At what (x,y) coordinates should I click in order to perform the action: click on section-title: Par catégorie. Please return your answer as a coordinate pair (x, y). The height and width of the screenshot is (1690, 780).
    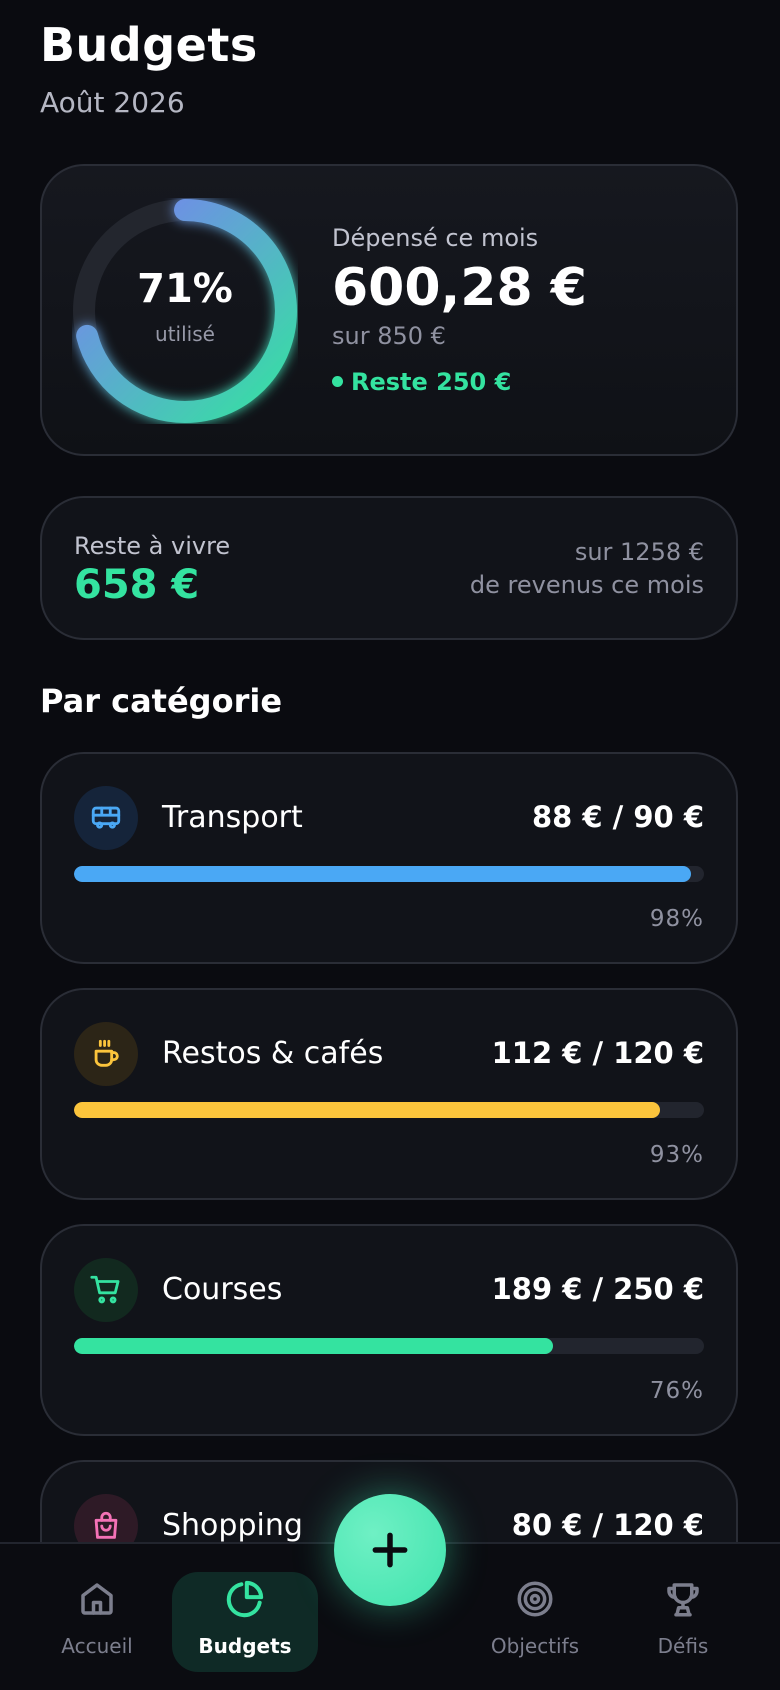
    Looking at the image, I should click on (161, 701).